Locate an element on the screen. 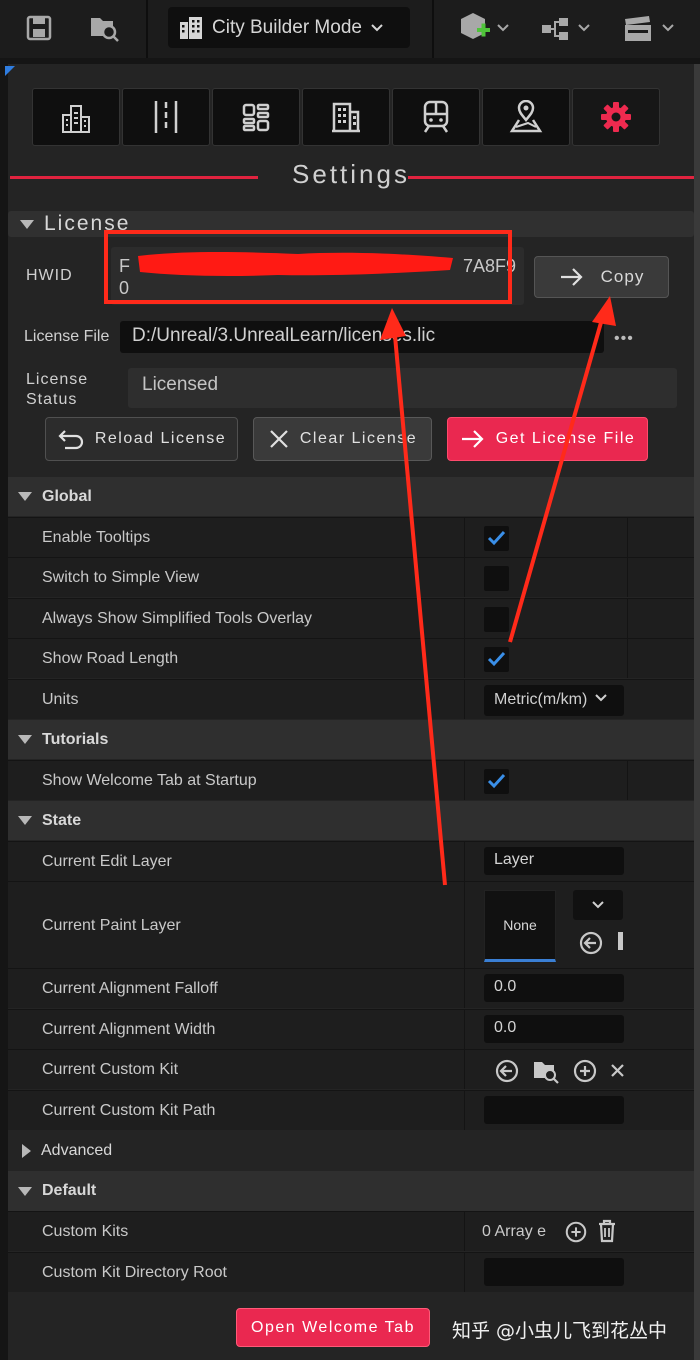 The height and width of the screenshot is (1360, 700). welcome-tab-checkbox is located at coordinates (496, 781).